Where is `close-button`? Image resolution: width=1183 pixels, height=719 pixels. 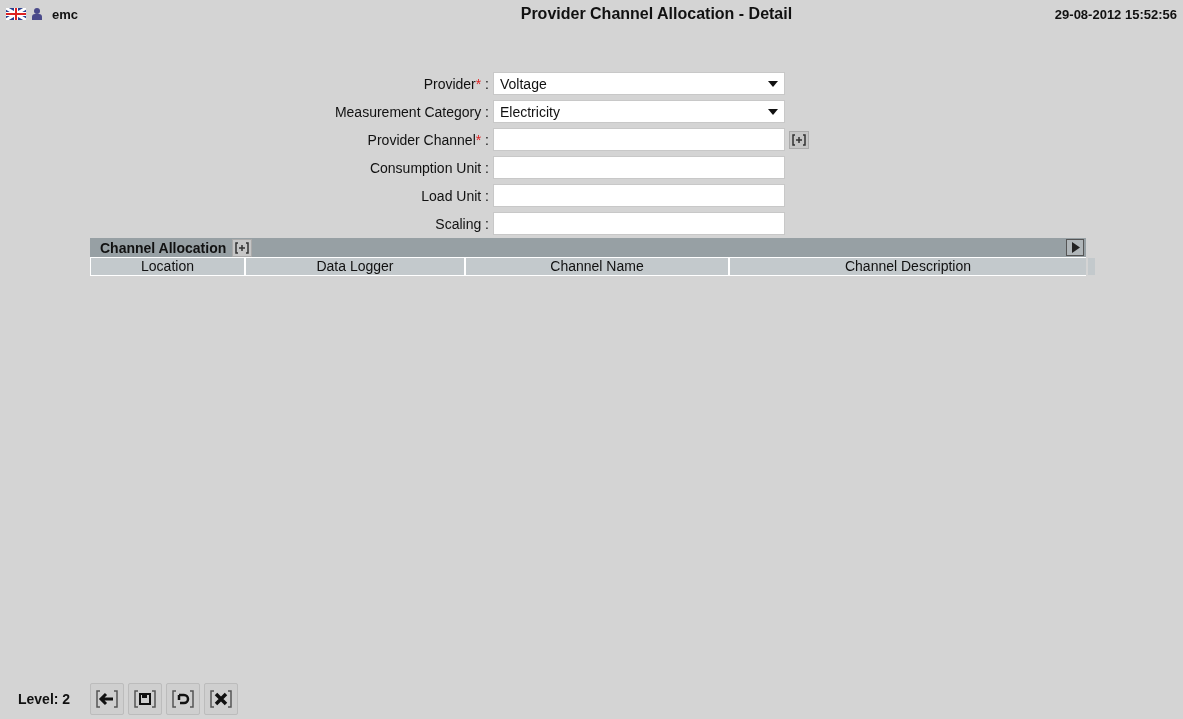
close-button is located at coordinates (221, 699).